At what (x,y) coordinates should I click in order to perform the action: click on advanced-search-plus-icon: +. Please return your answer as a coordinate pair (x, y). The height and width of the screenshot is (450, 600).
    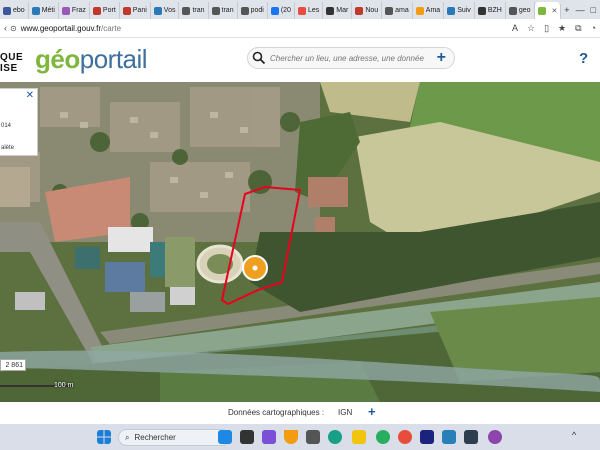
    Looking at the image, I should click on (441, 58).